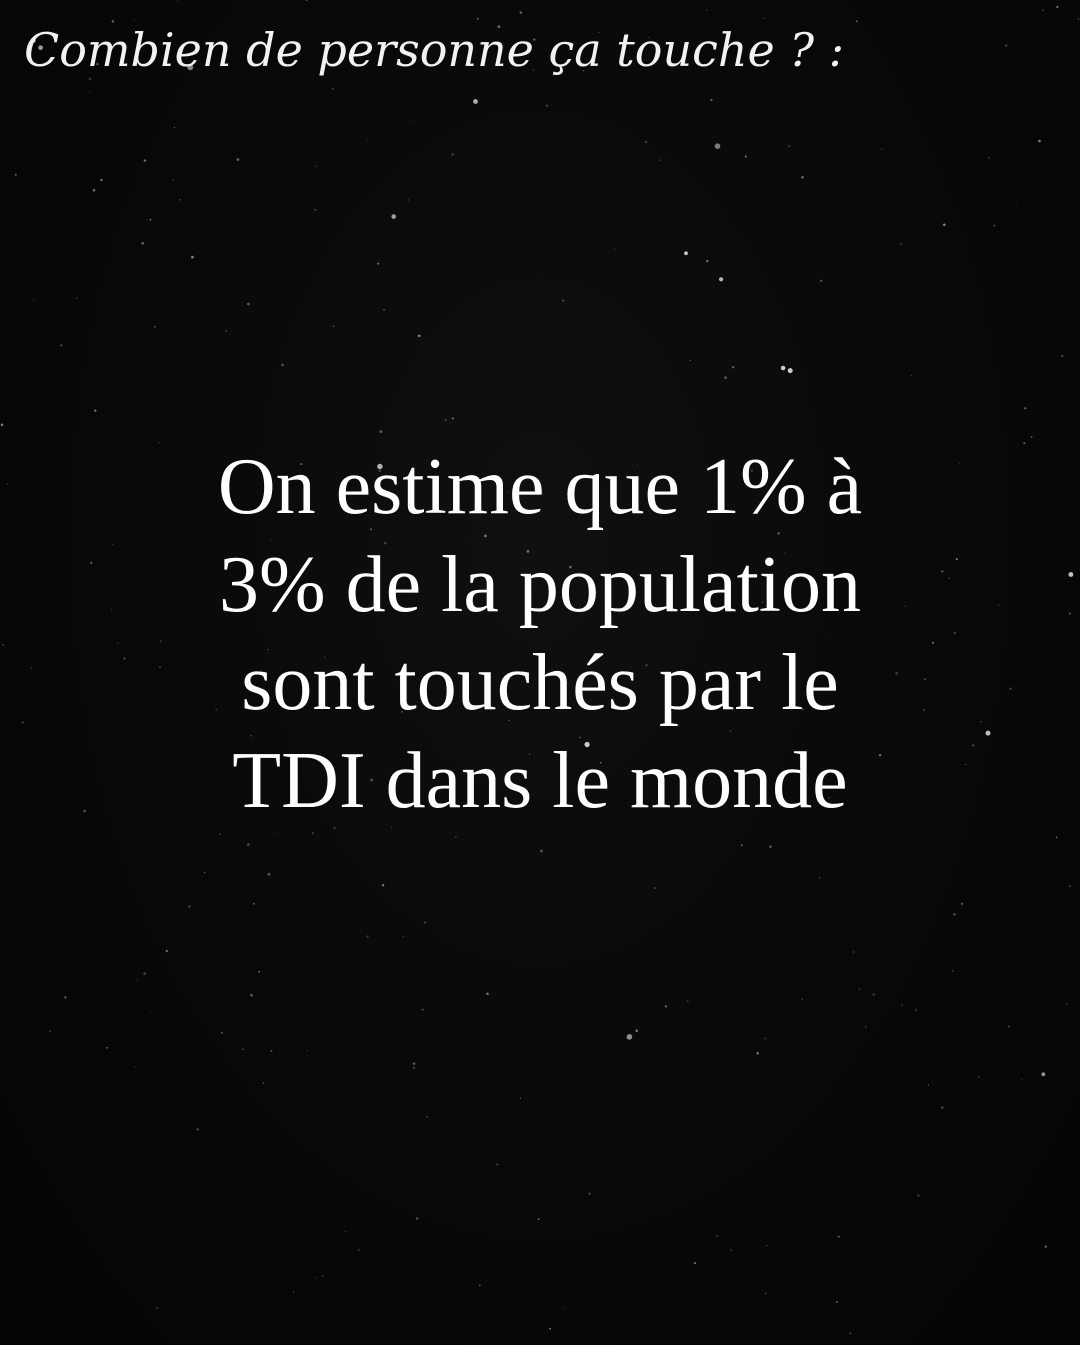 The width and height of the screenshot is (1080, 1345). I want to click on statement-line: TDI dans le monde, so click(540, 781).